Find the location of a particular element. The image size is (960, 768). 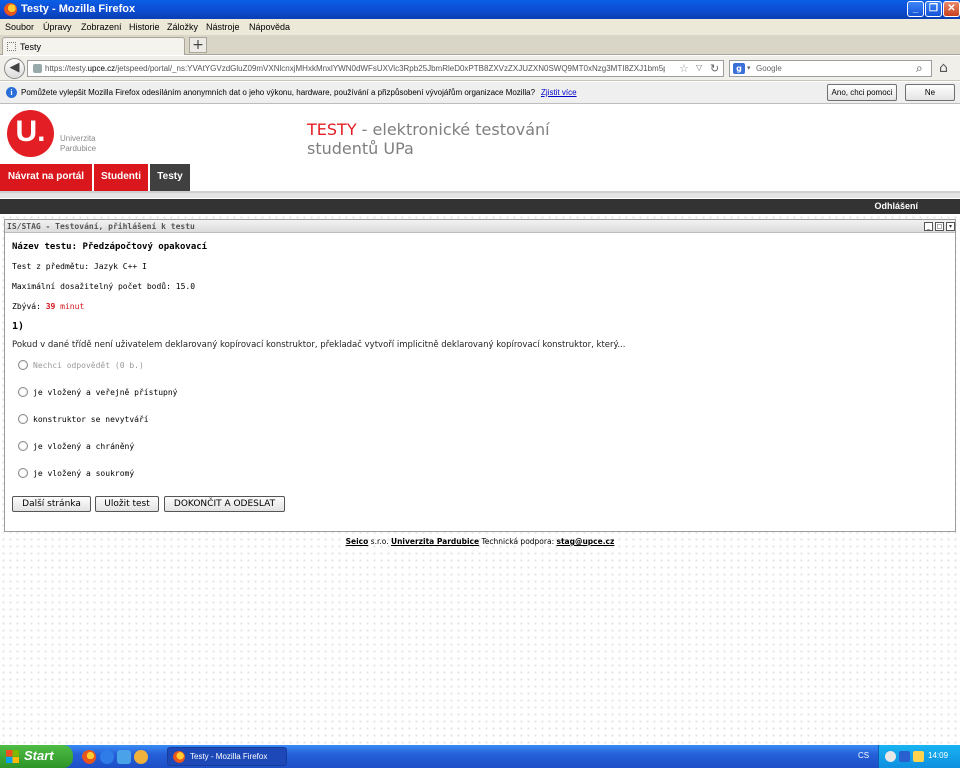

taskbar: Start Testy - Mozilla Firefox CS 14:09 is located at coordinates (480, 756).